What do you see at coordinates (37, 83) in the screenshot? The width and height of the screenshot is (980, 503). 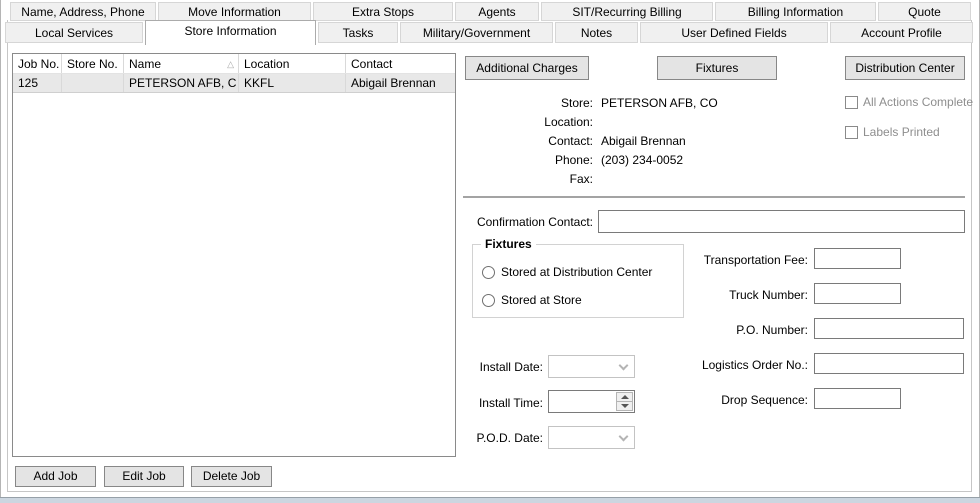 I see `cell-job-no: 125` at bounding box center [37, 83].